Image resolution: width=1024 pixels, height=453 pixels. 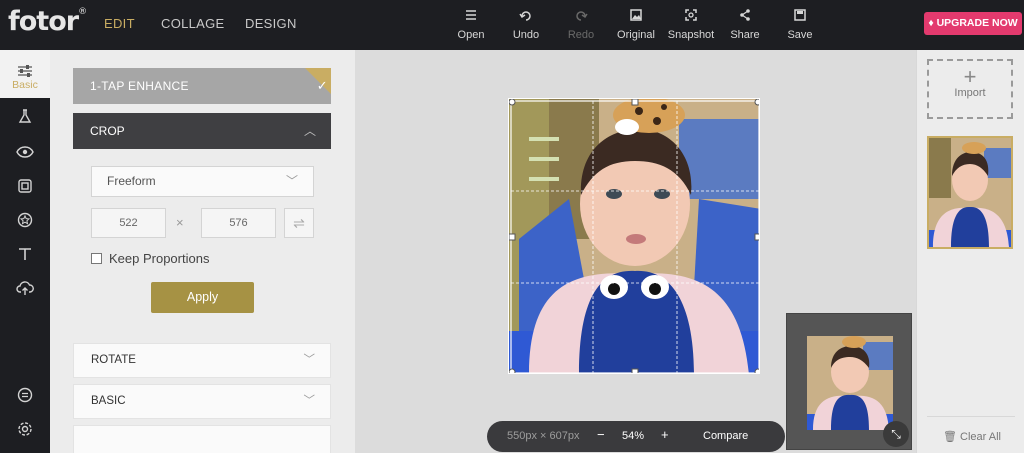 I want to click on navigator-preview: ⤡, so click(x=849, y=381).